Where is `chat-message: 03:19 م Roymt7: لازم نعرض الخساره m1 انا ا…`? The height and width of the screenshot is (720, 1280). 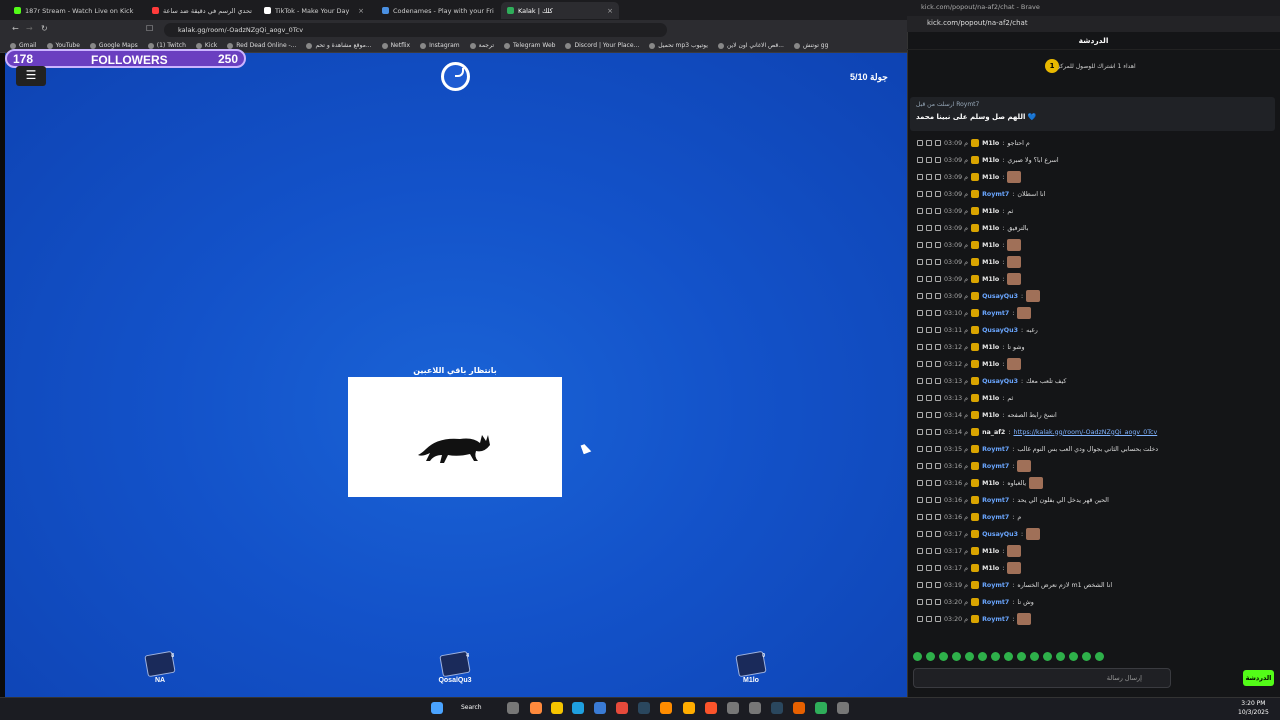 chat-message: 03:19 م Roymt7: لازم نعرض الخساره m1 انا ا… is located at coordinates (1092, 585).